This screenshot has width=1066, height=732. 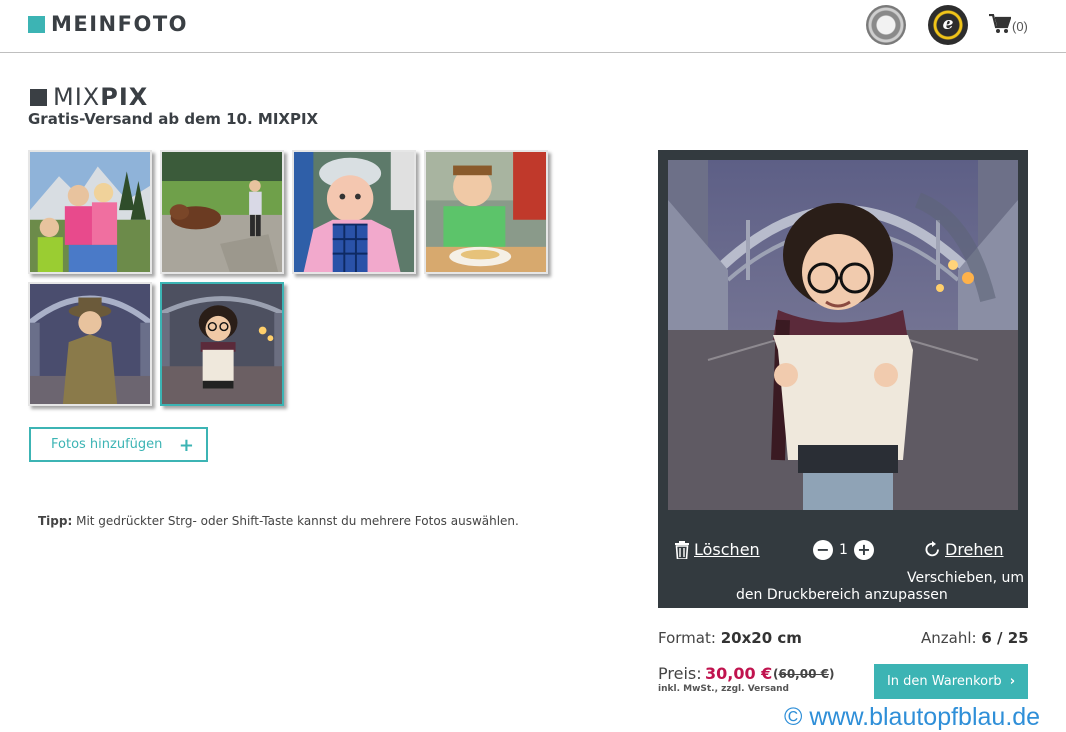 I want to click on quantity-value: 1, so click(x=843, y=550).